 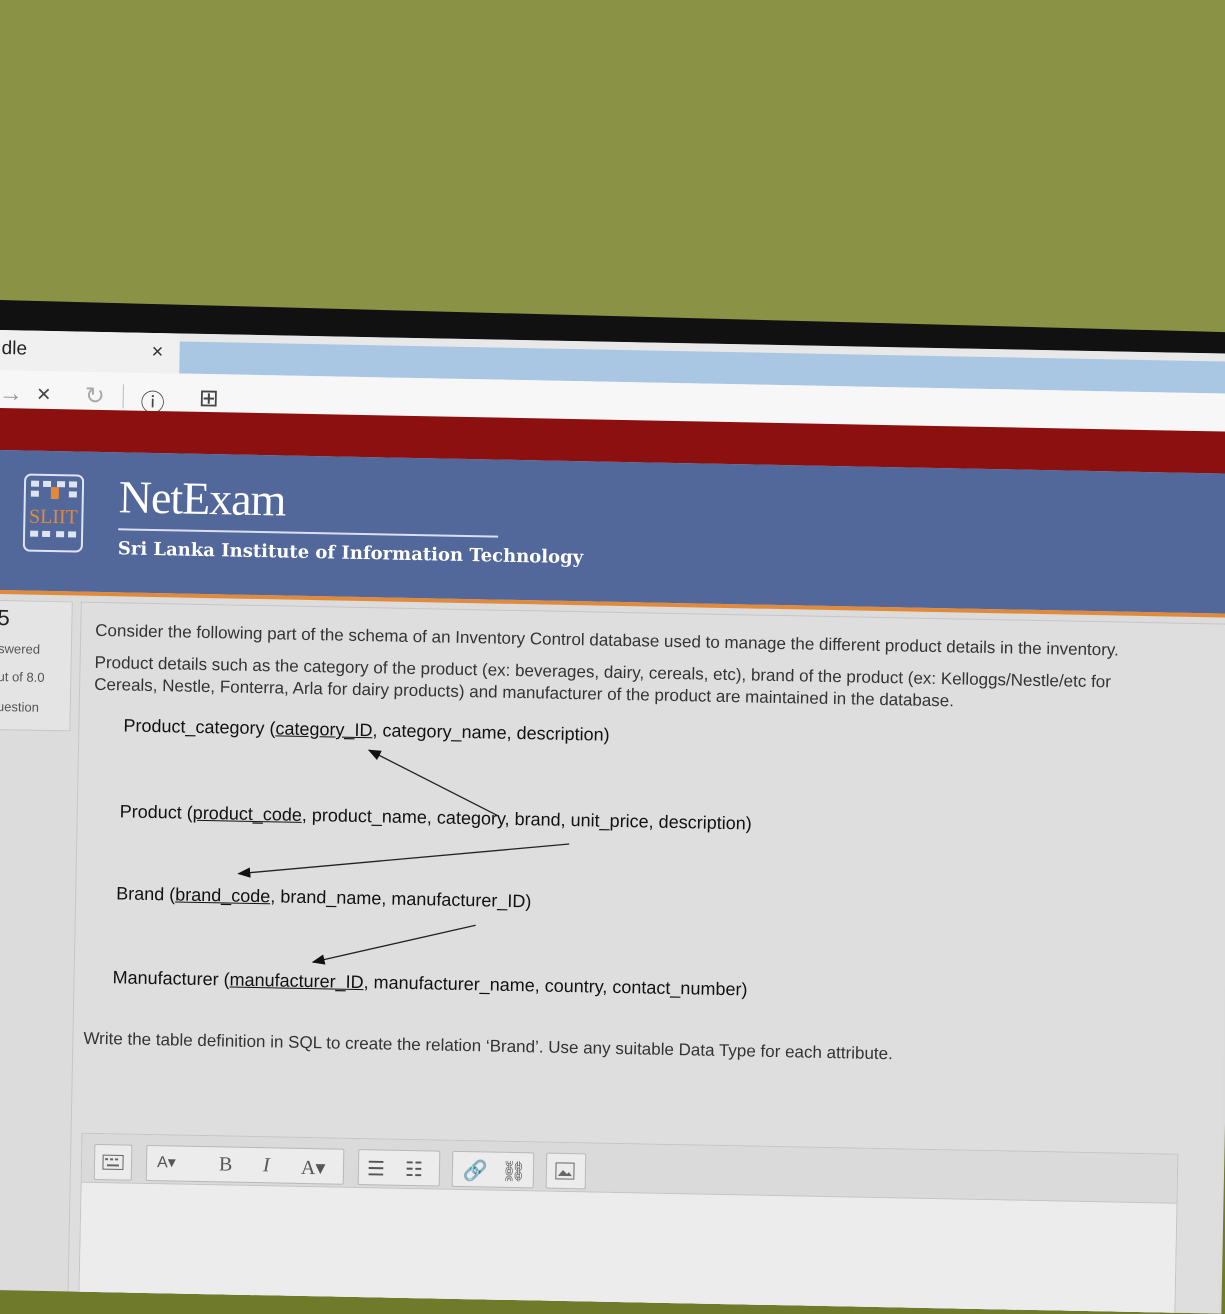 What do you see at coordinates (399, 1168) in the screenshot?
I see `toolbar-group-lists: ☰ ☷` at bounding box center [399, 1168].